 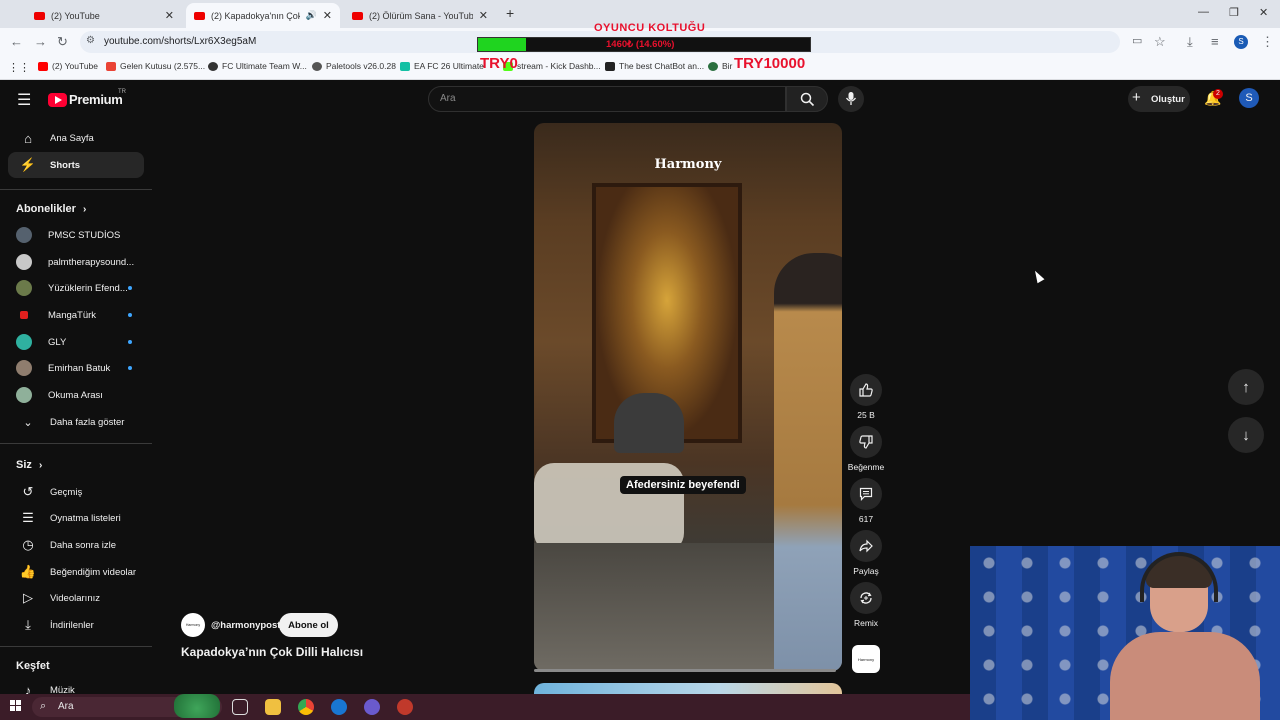 I want to click on close-window-icon: ✕, so click(x=1263, y=12).